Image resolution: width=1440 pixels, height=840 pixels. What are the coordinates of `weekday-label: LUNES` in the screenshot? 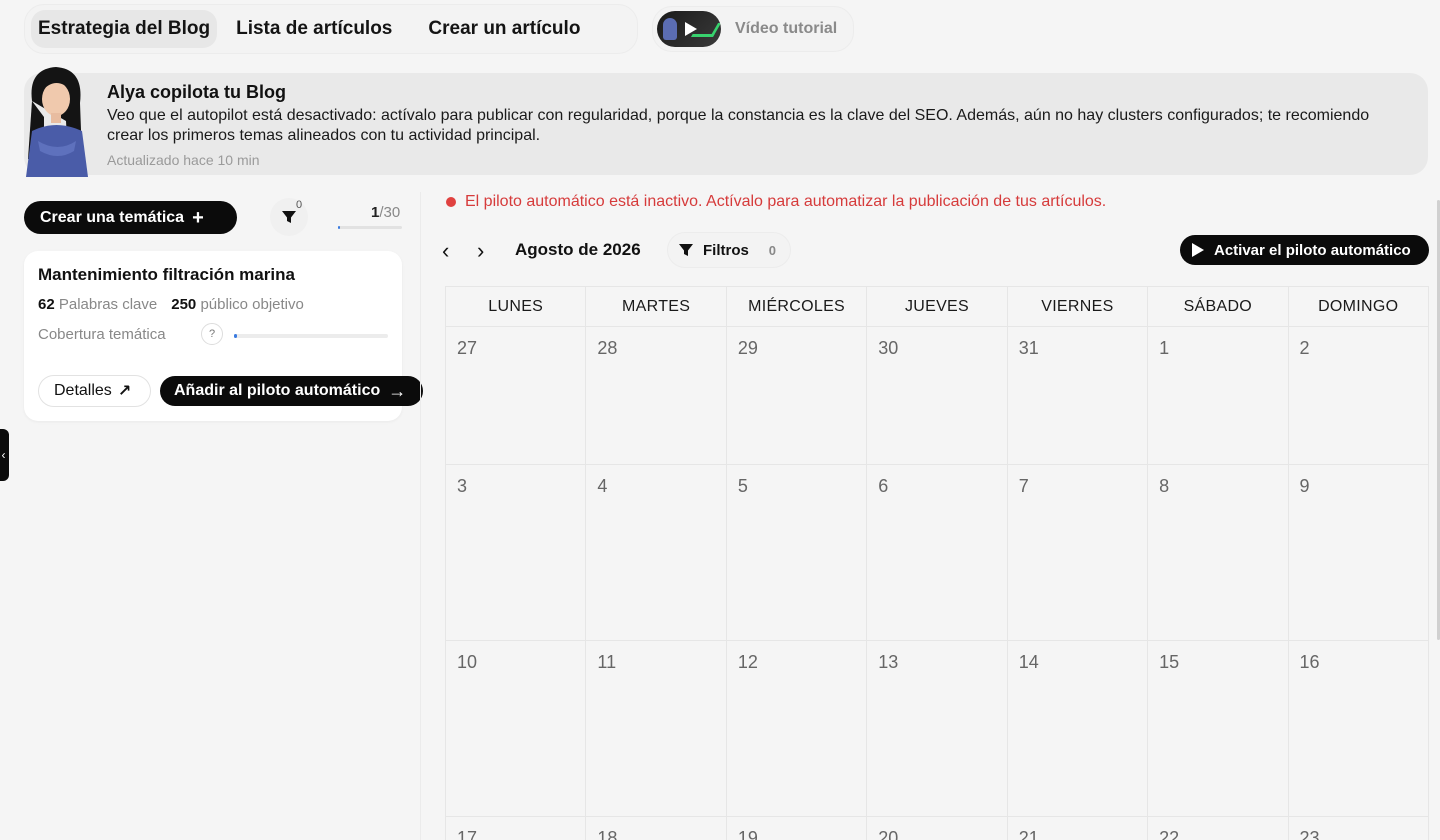 It's located at (516, 307).